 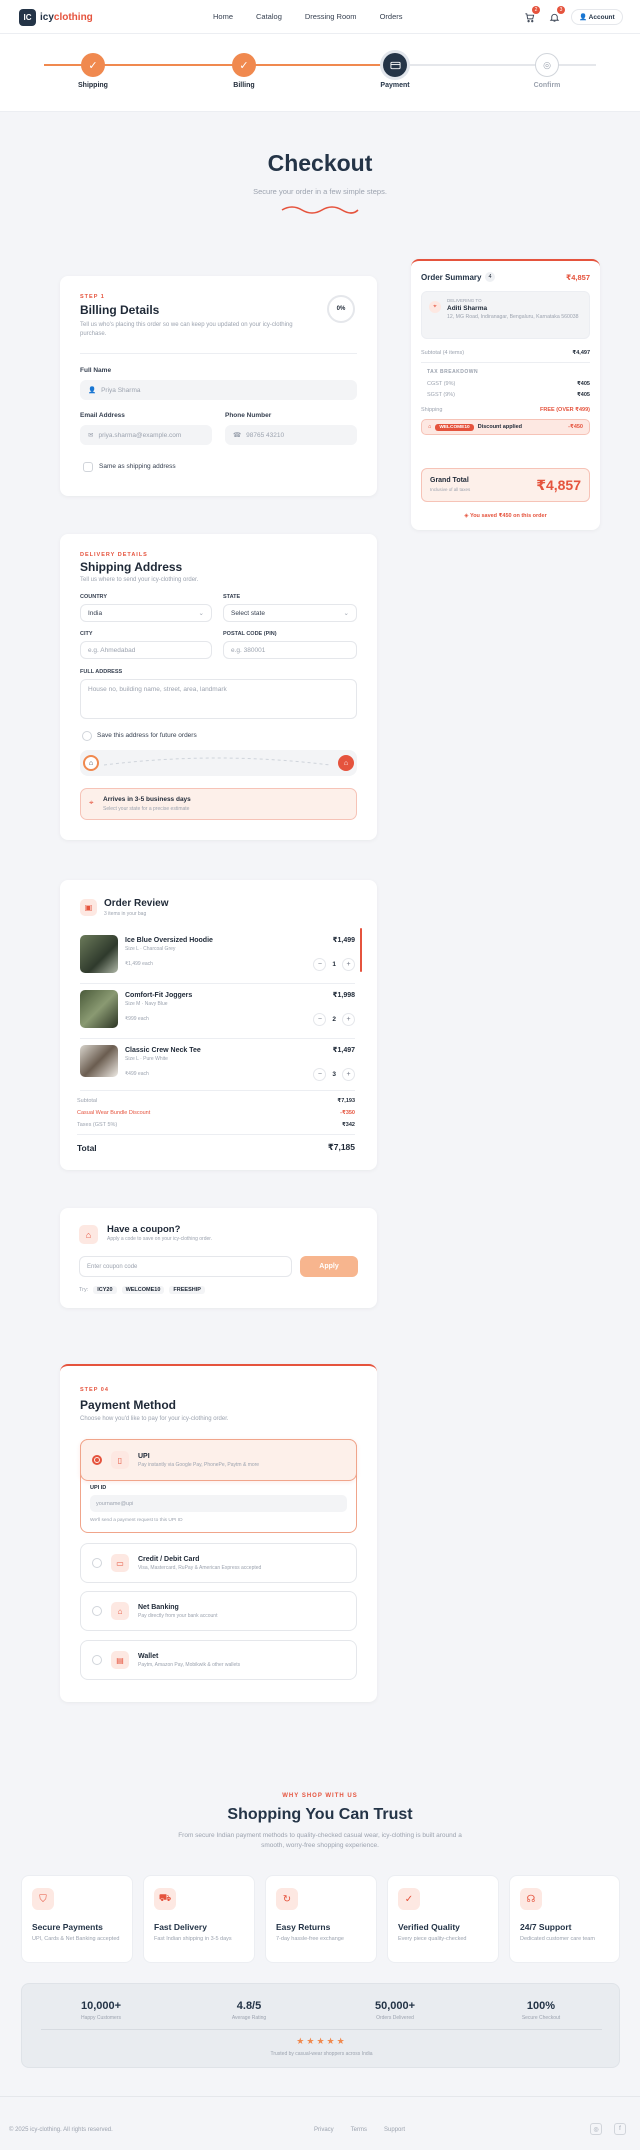 I want to click on star-icon: ★, so click(x=331, y=2041).